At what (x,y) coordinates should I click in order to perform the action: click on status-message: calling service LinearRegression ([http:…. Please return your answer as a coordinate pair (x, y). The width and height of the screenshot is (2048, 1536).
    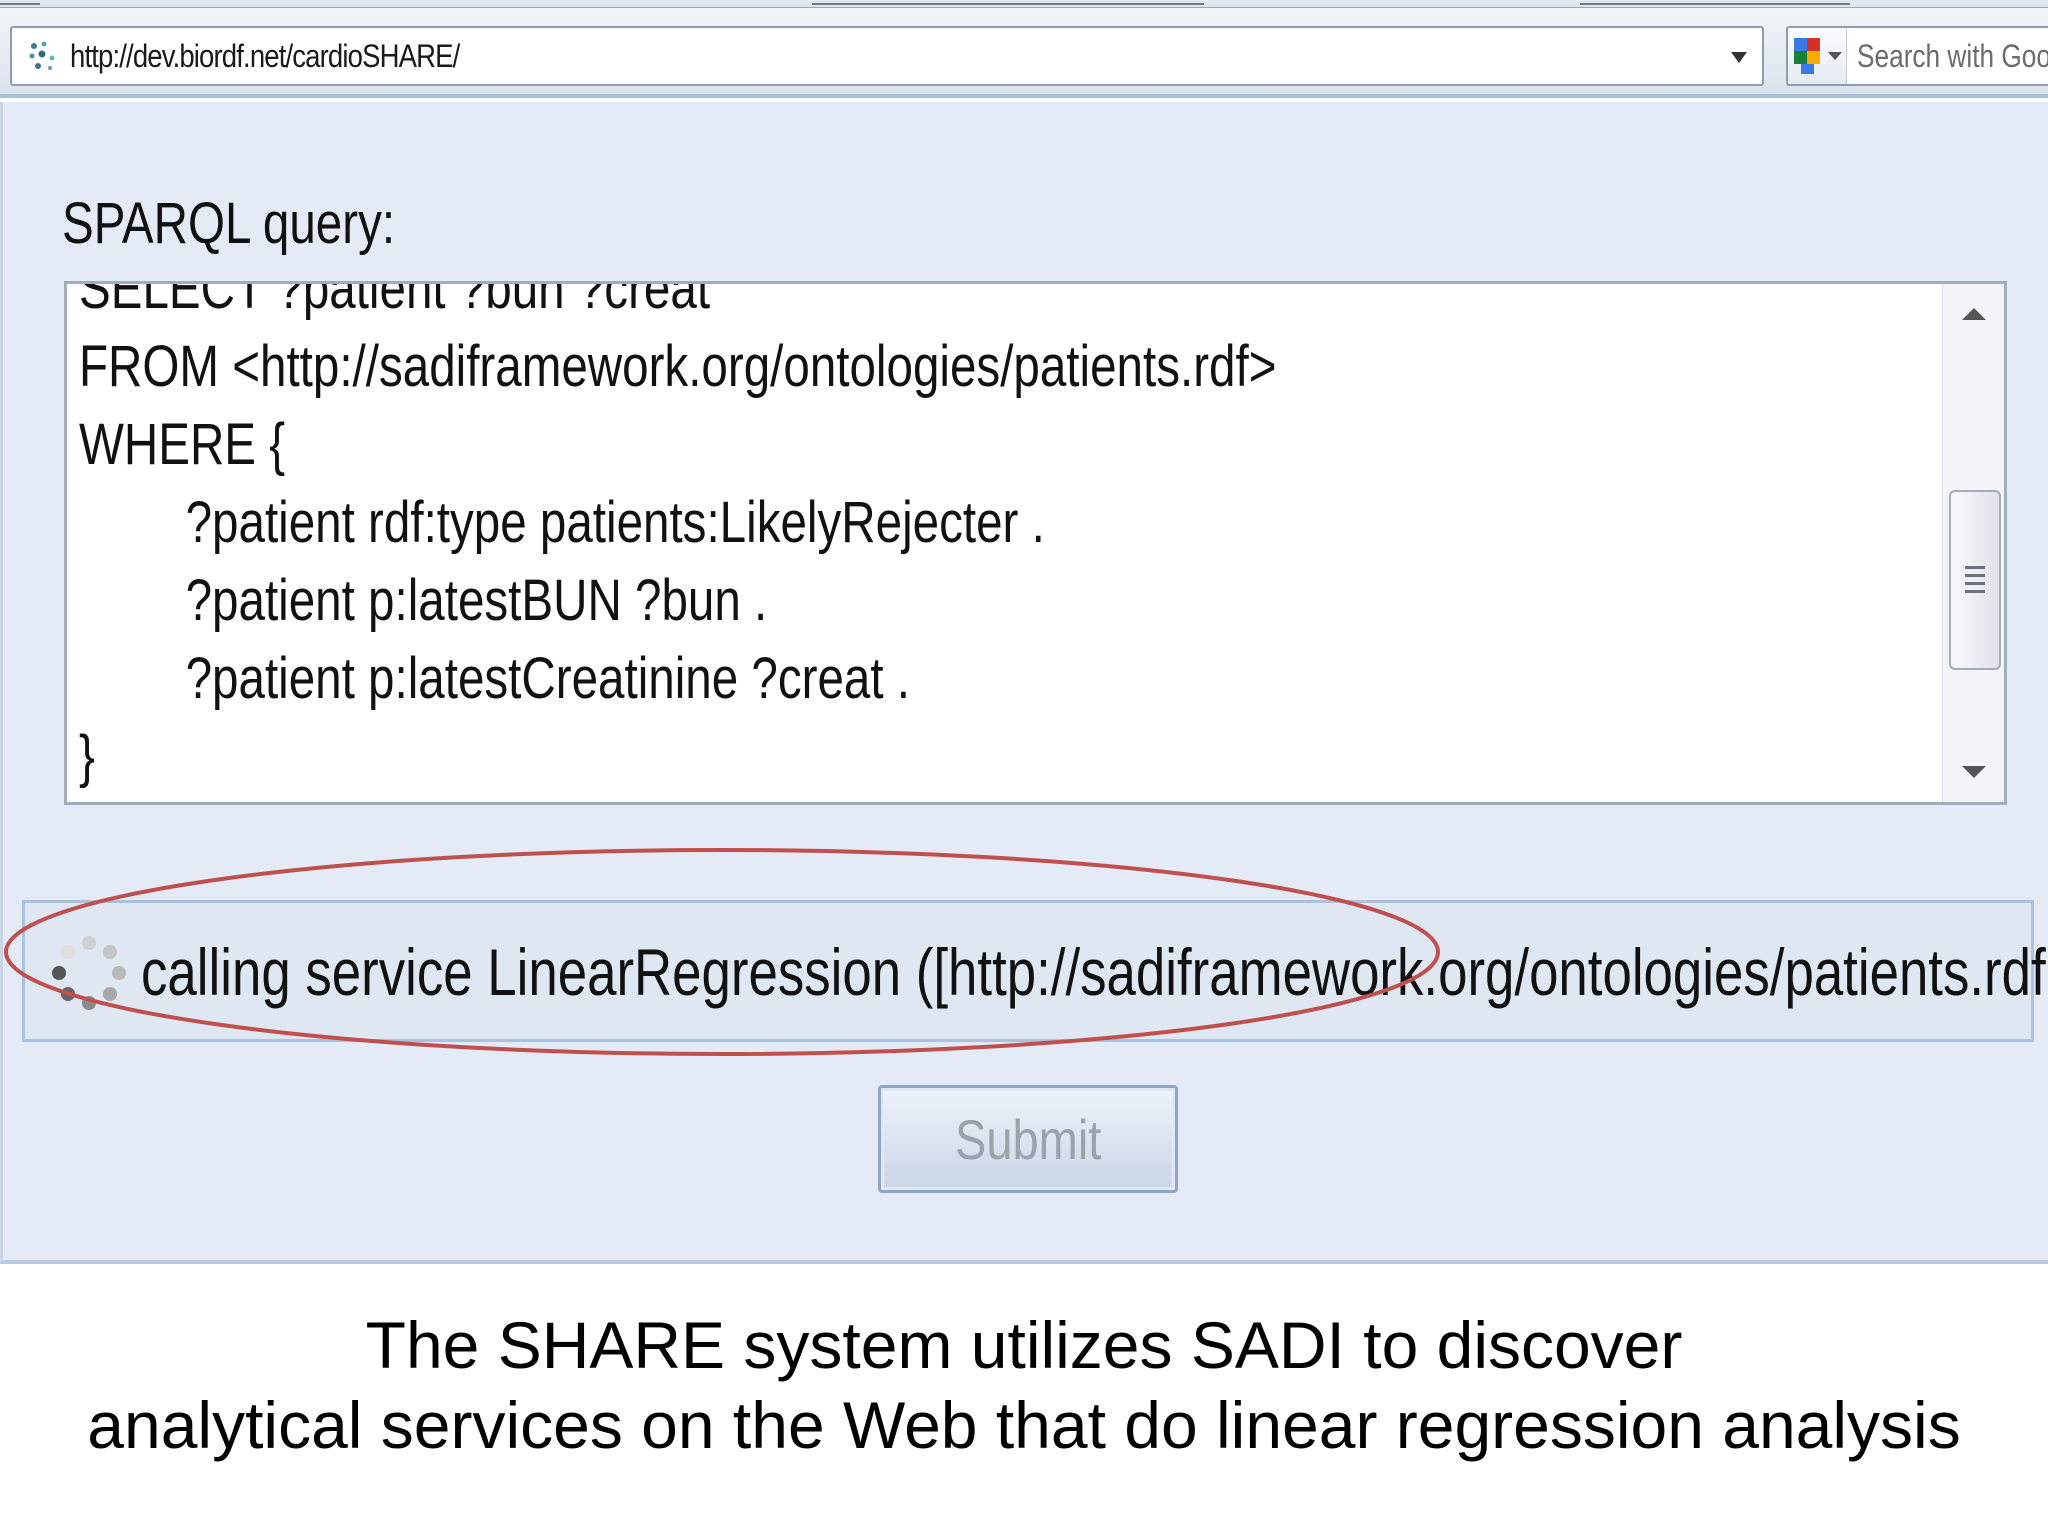
    Looking at the image, I should click on (1093, 972).